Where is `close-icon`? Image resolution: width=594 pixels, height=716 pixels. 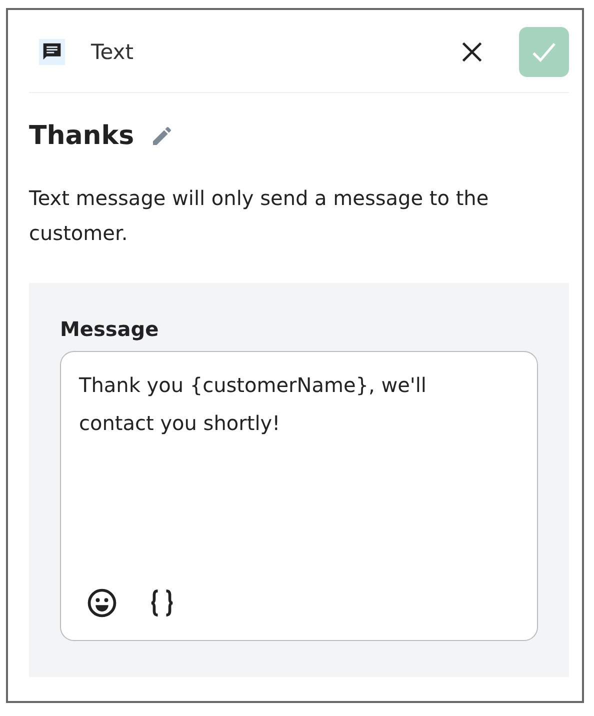 close-icon is located at coordinates (472, 52).